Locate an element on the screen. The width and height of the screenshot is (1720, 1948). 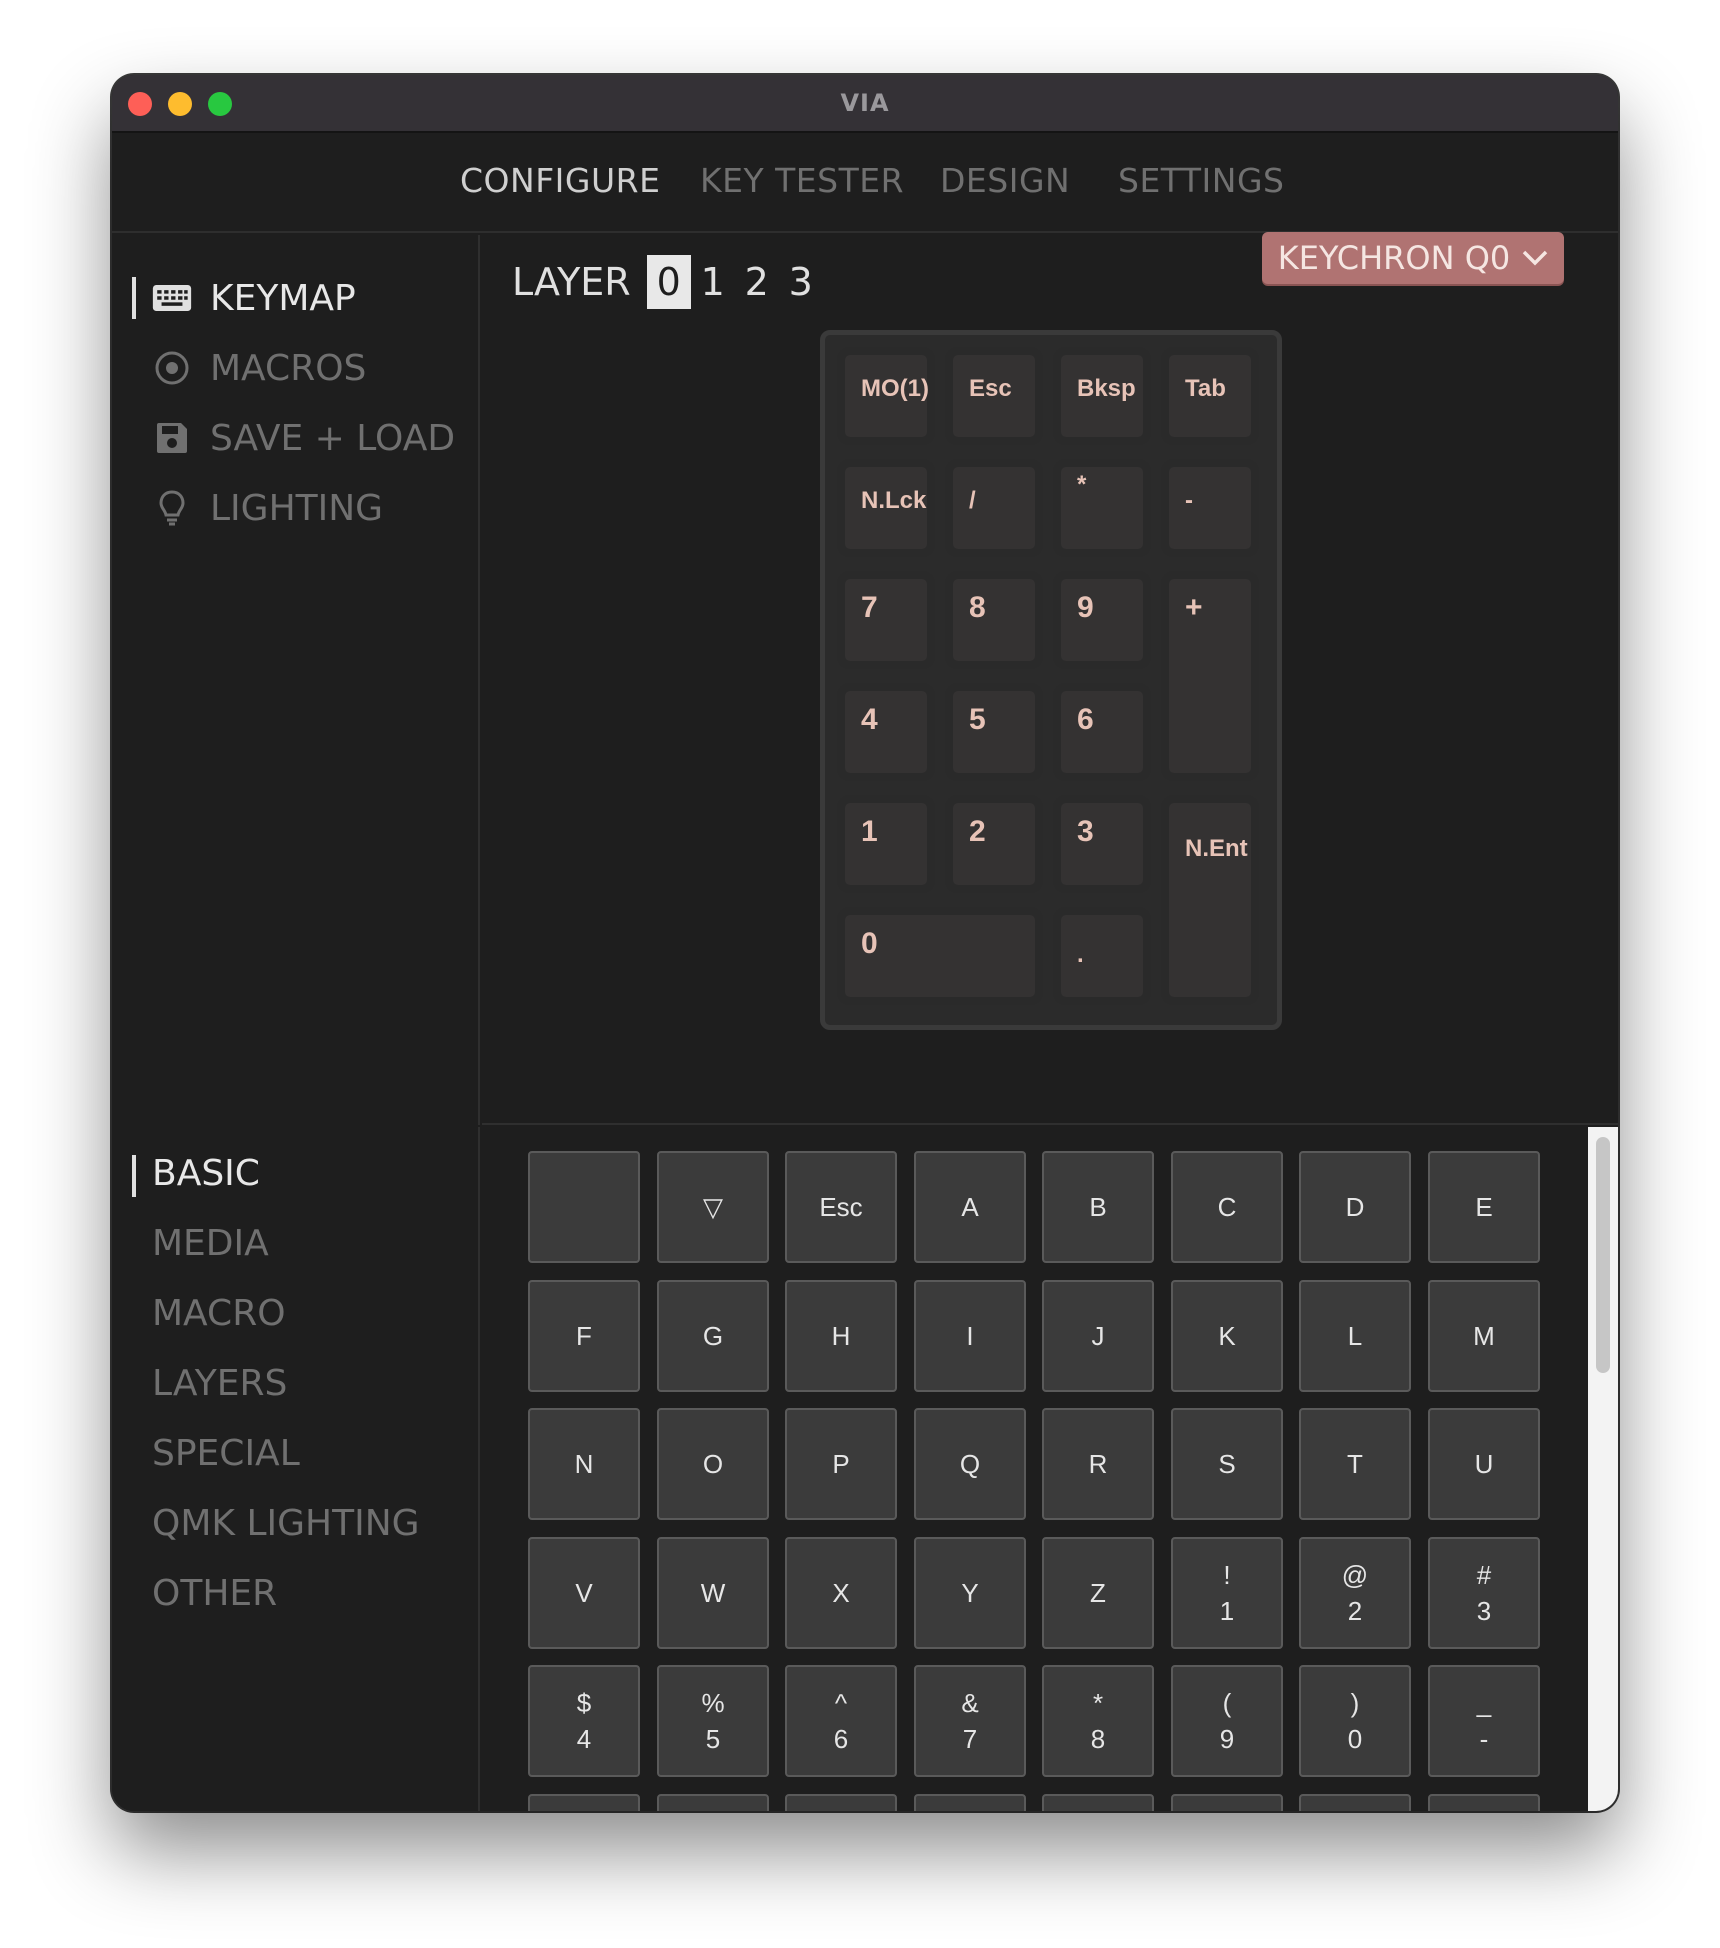
keycode-key: Z is located at coordinates (1098, 1593).